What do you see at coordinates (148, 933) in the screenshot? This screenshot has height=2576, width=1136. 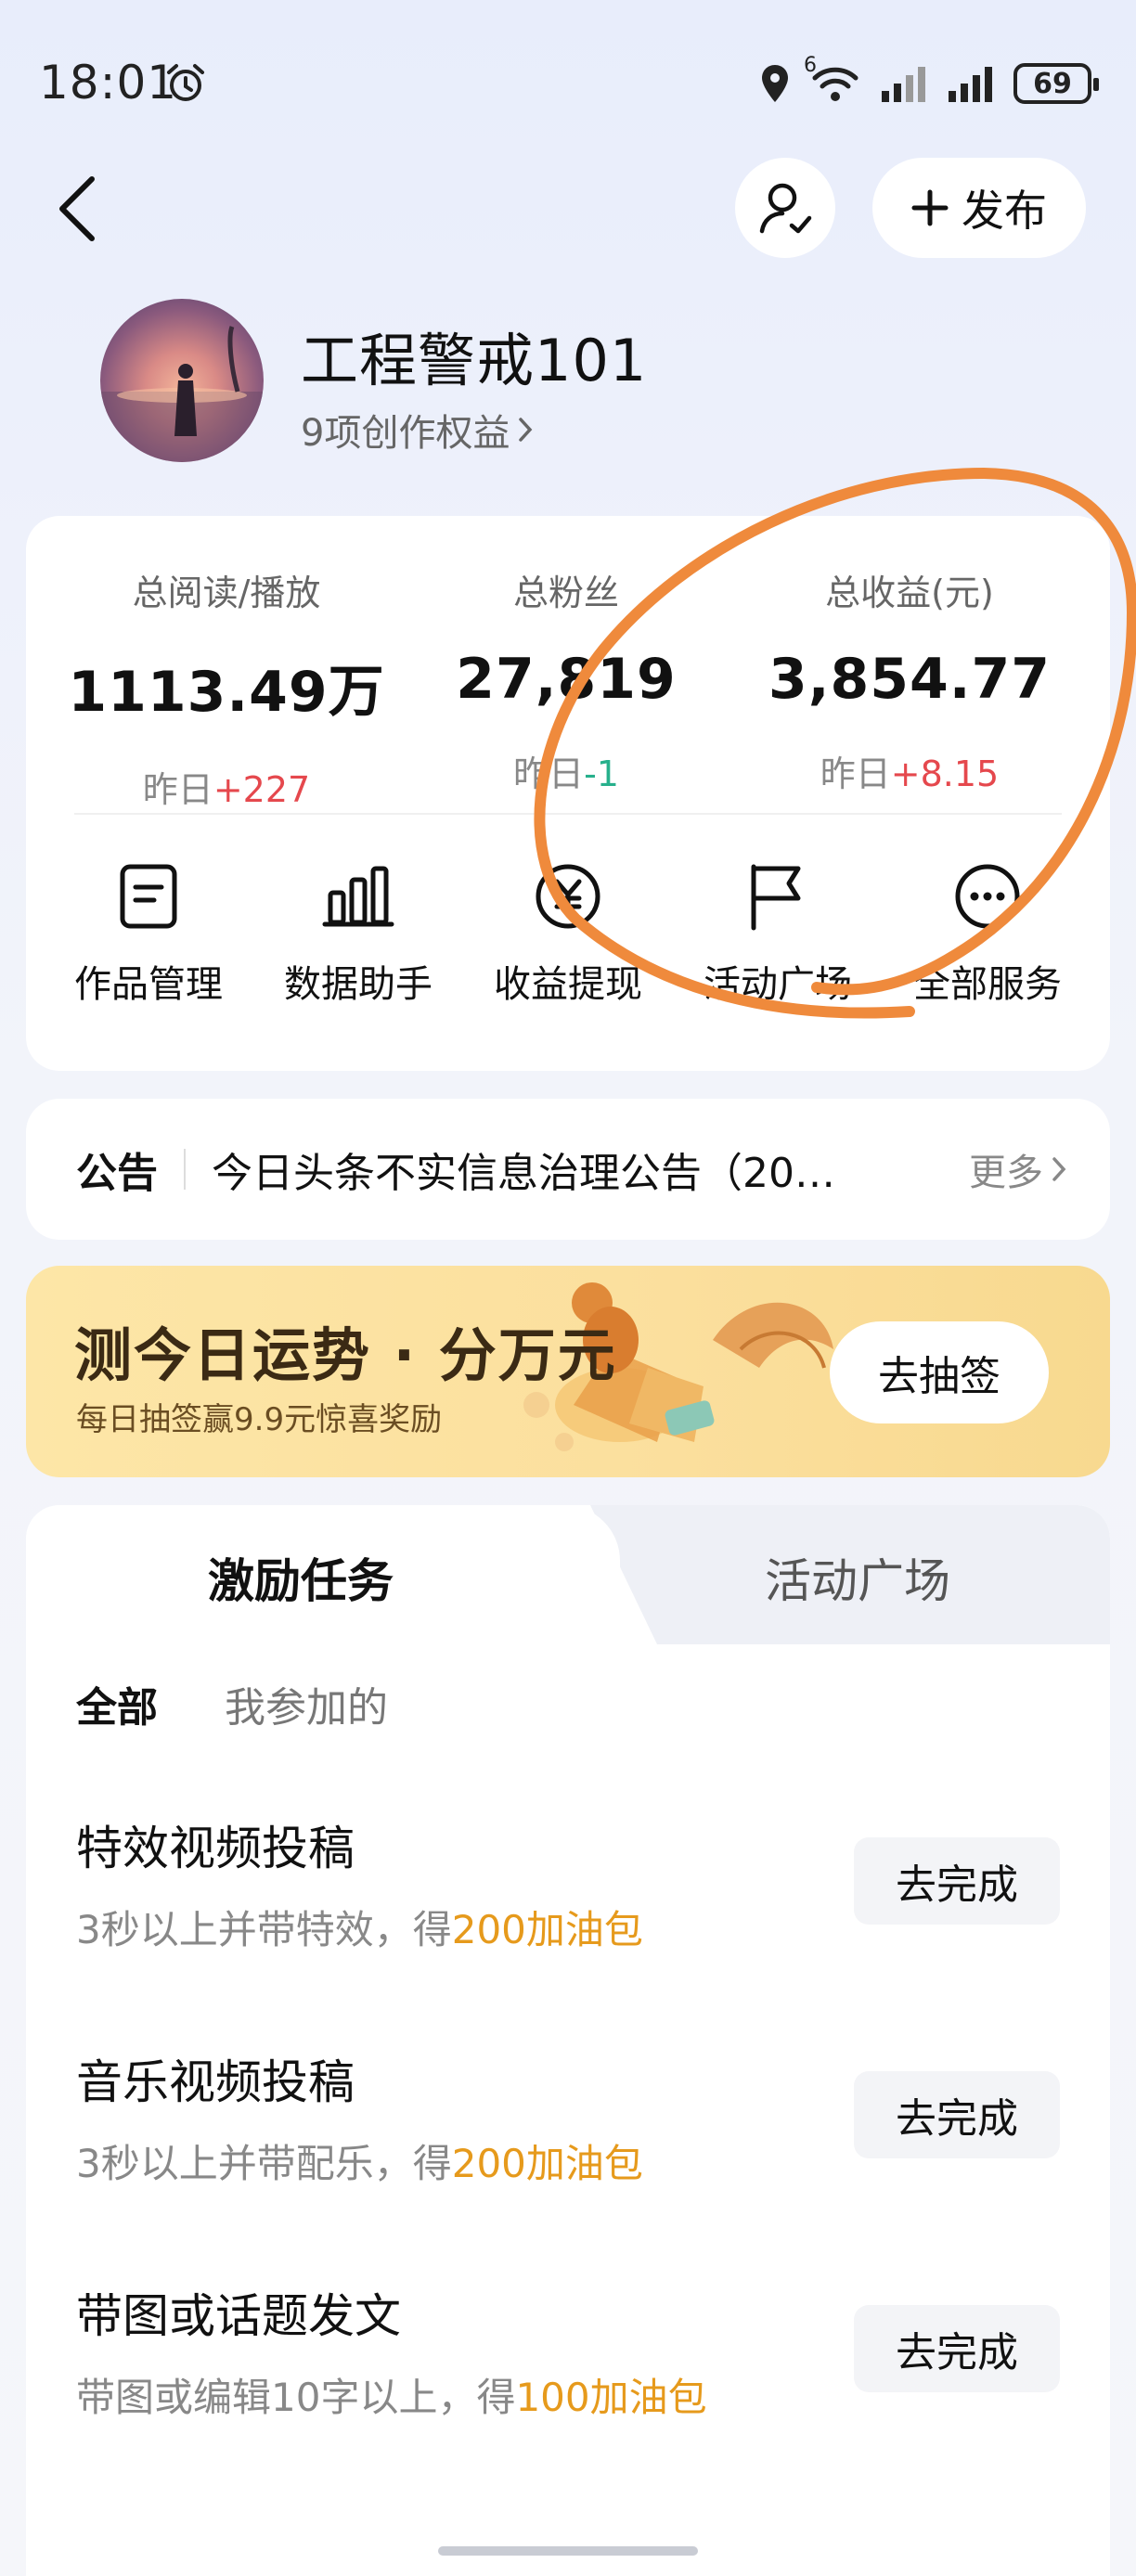 I see `tool-works-management: 作品管理` at bounding box center [148, 933].